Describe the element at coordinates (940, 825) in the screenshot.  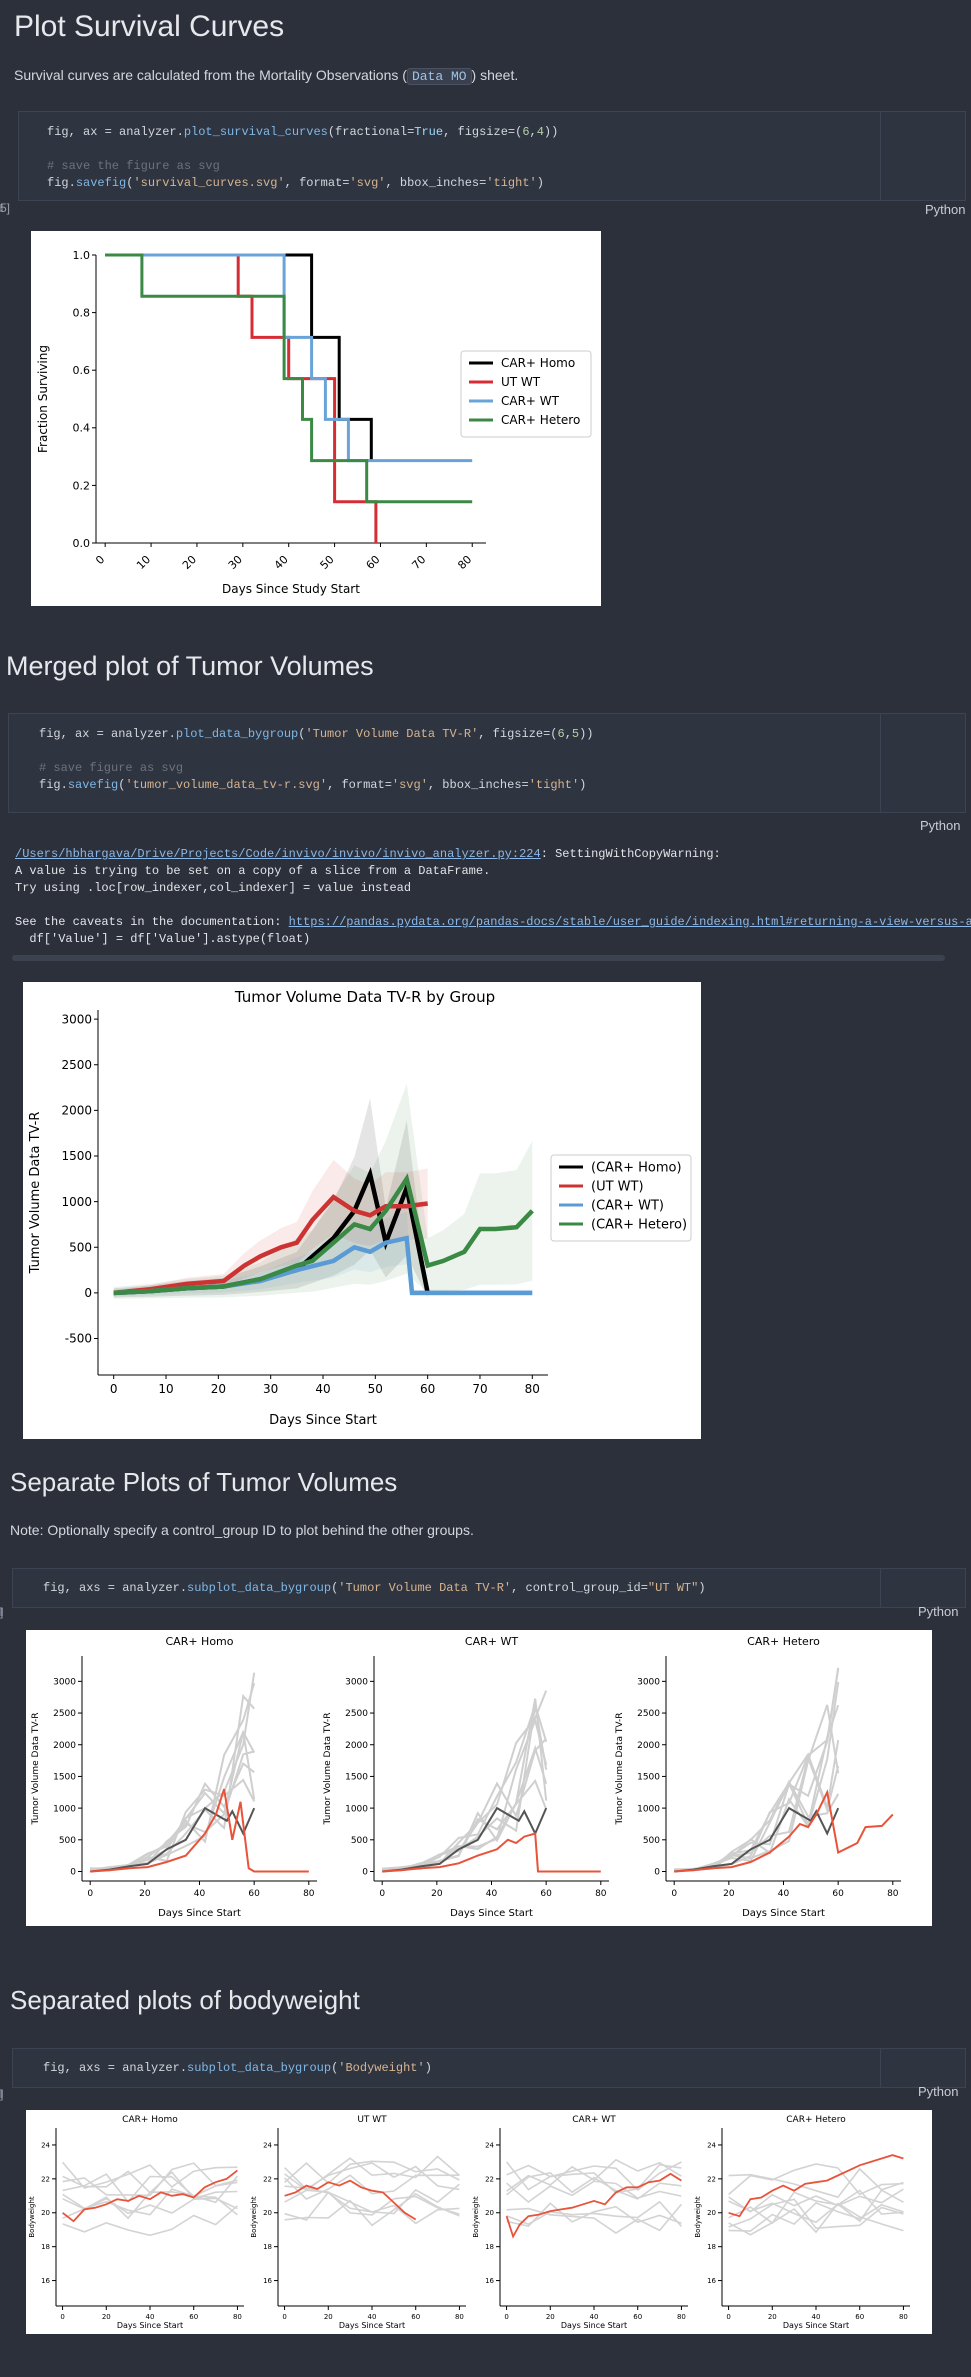
I see `cell-2-language-label: Python` at that location.